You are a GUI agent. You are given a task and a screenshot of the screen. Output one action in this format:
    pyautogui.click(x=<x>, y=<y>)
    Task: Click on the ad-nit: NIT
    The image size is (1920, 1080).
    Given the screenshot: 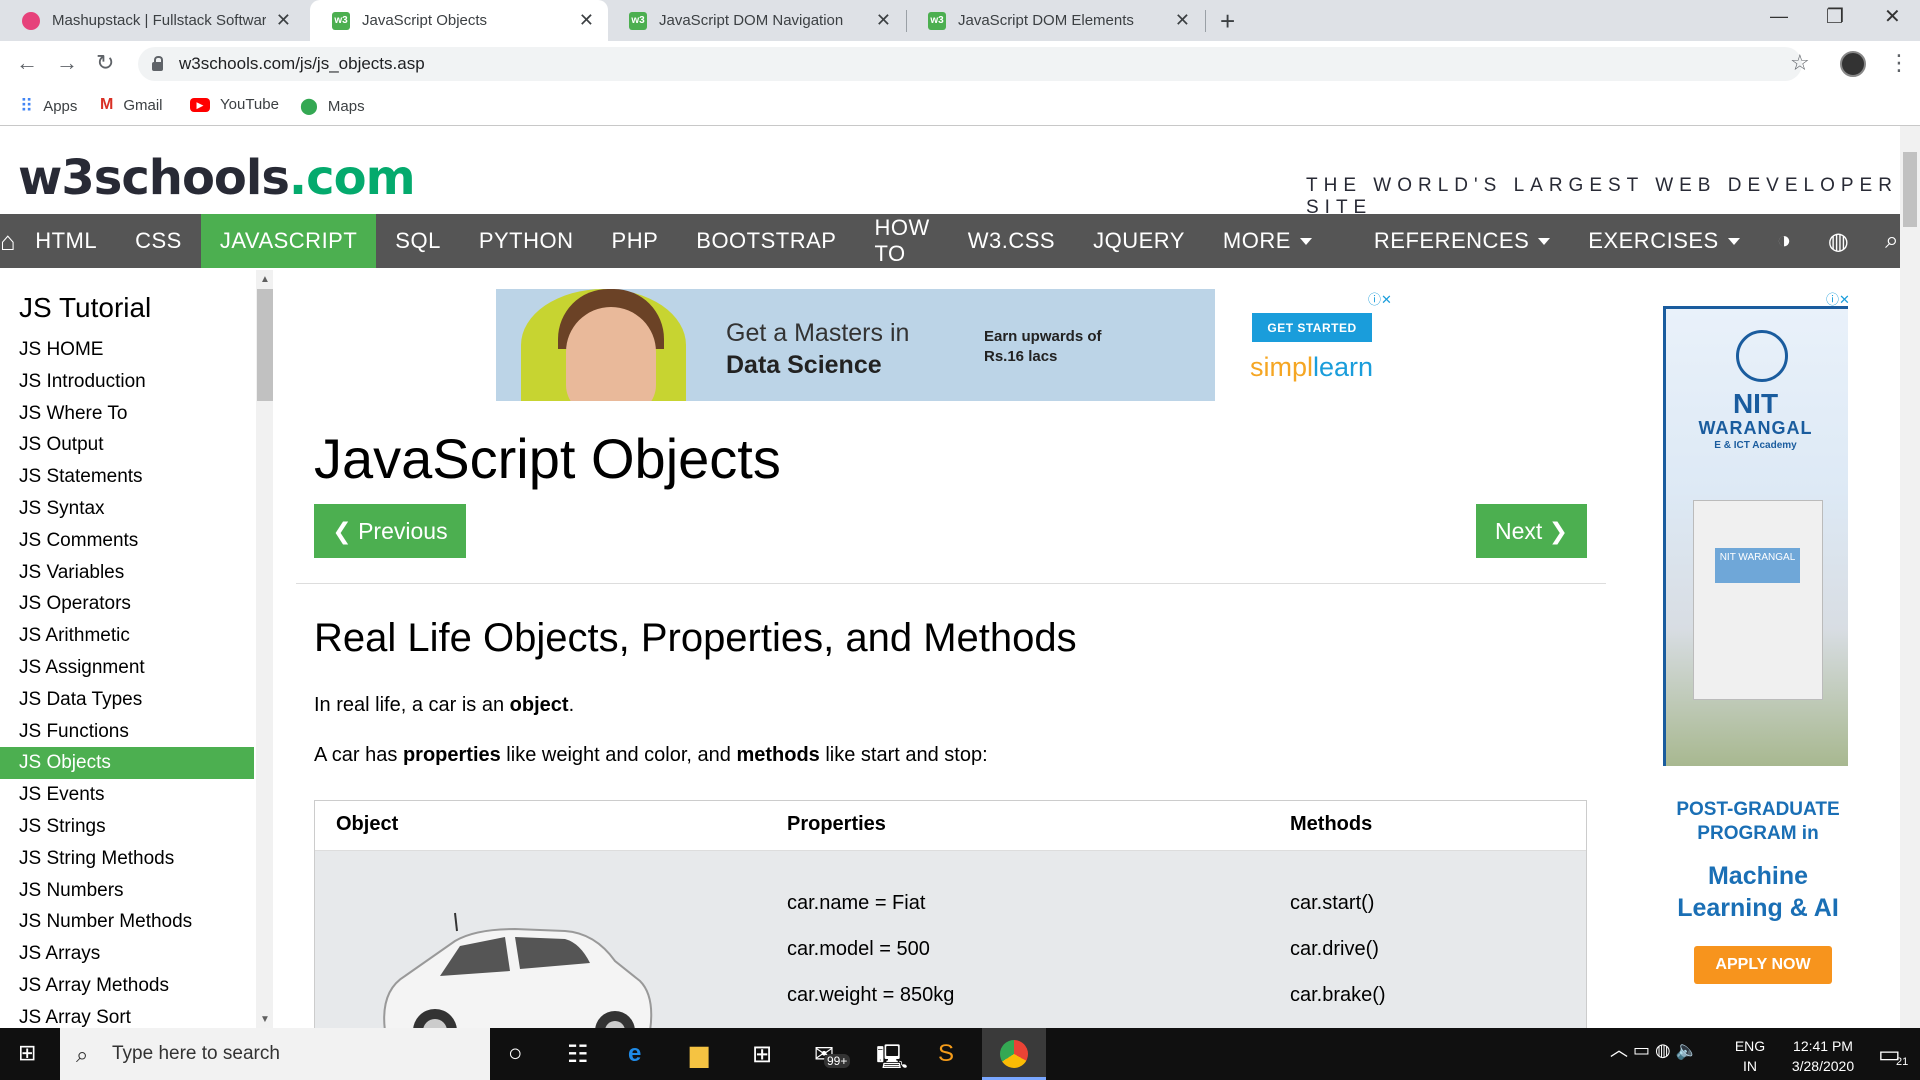 What is the action you would take?
    pyautogui.click(x=1755, y=403)
    